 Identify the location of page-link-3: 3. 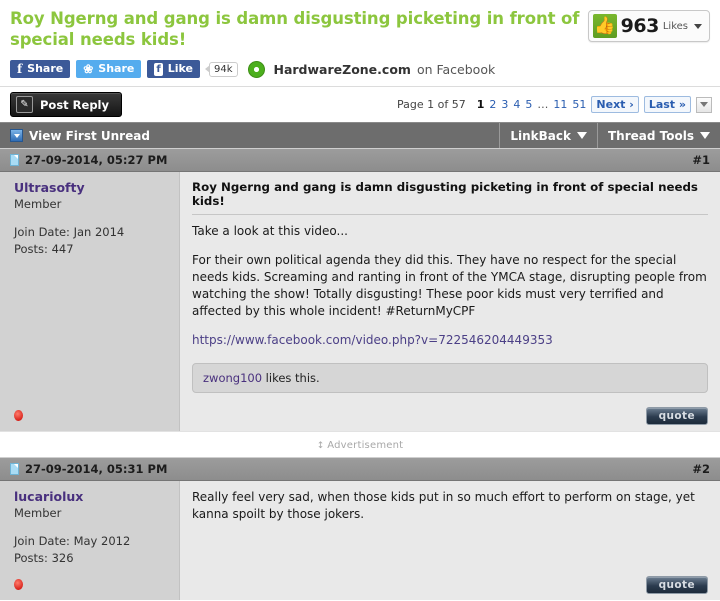
(504, 104).